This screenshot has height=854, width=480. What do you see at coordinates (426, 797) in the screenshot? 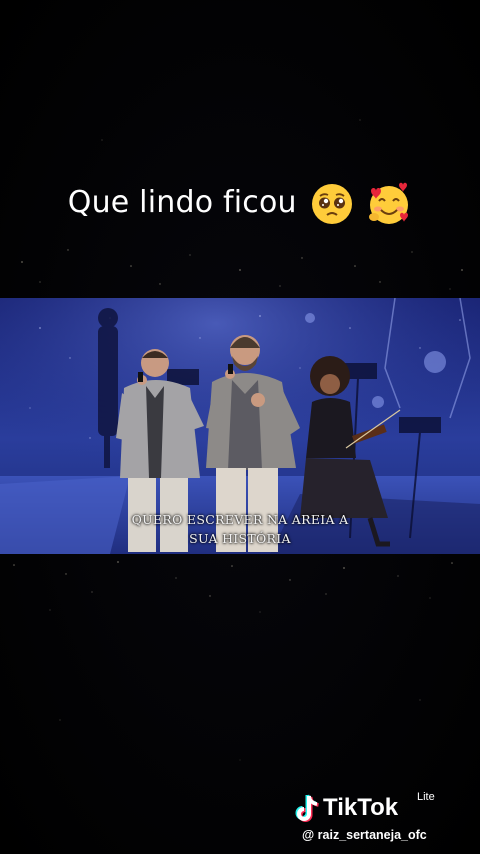
I see `tiktok-lite-tag: Lite` at bounding box center [426, 797].